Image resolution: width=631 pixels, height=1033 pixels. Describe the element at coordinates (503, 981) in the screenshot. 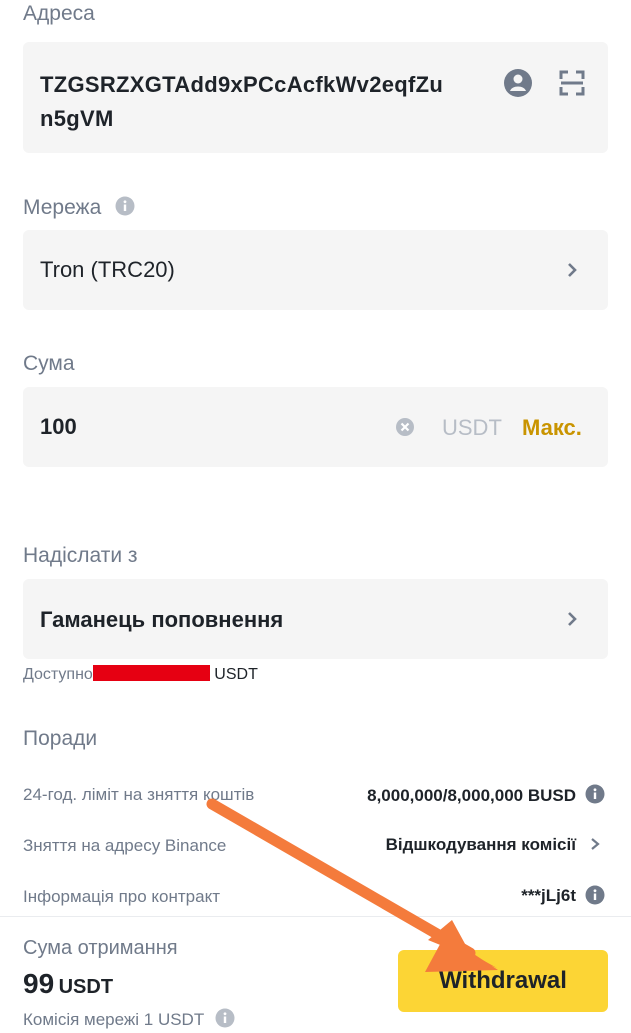

I see `withdrawal-button: Withdrawal` at that location.